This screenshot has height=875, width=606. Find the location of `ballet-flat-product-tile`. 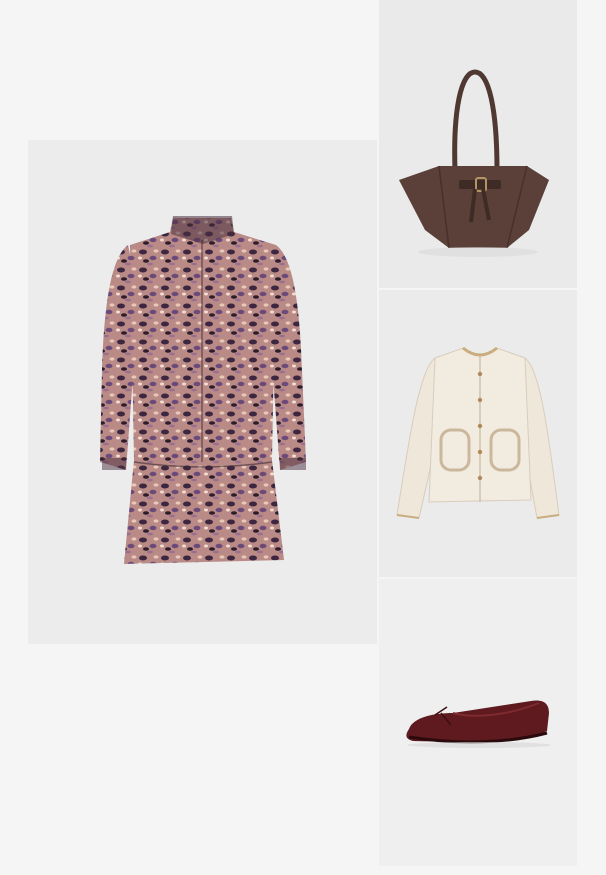

ballet-flat-product-tile is located at coordinates (478, 722).